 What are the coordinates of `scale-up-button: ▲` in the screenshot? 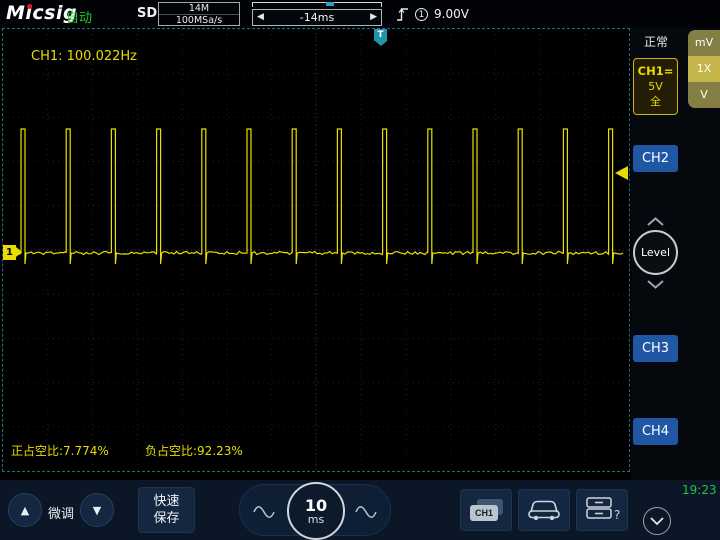 It's located at (25, 510).